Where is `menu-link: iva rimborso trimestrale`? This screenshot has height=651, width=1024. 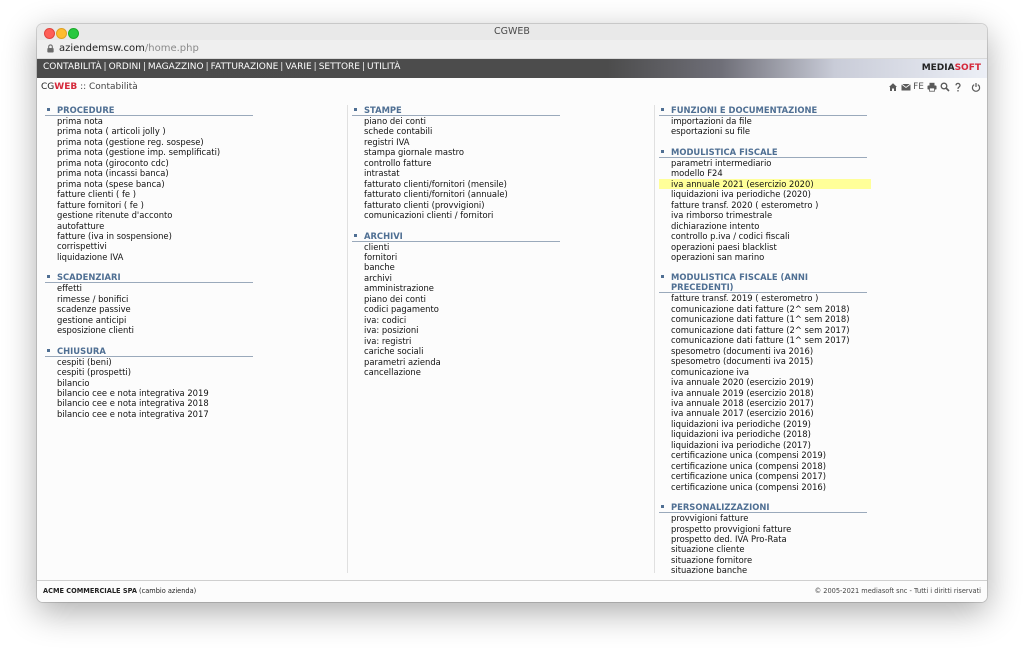 menu-link: iva rimborso trimestrale is located at coordinates (820, 215).